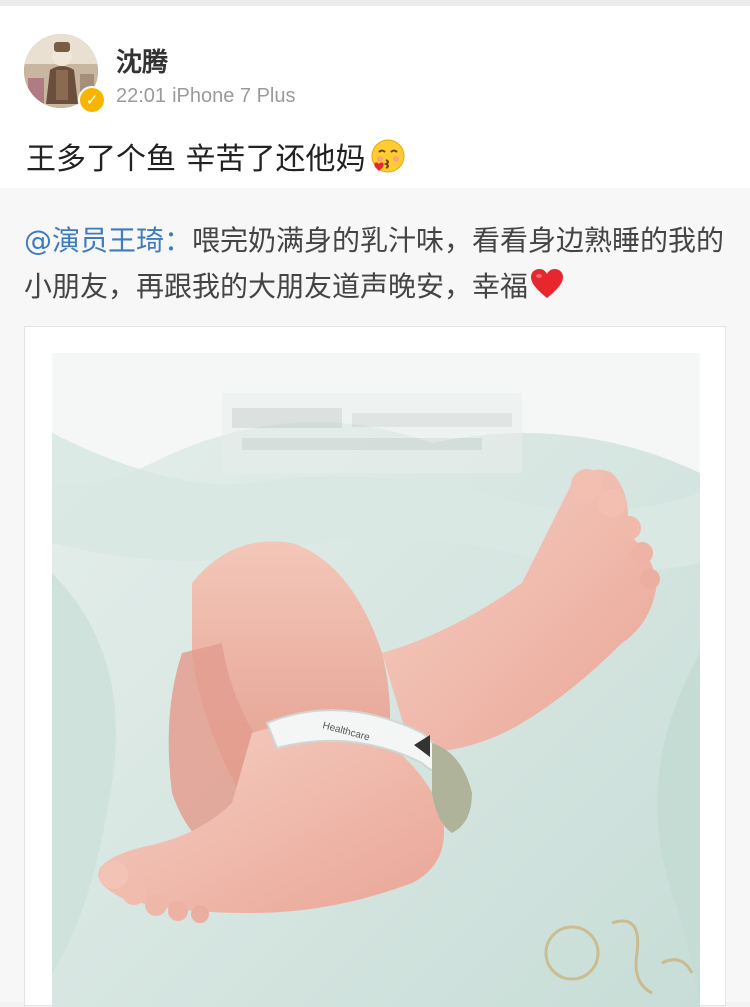 This screenshot has height=1007, width=750. I want to click on post-meta: 22:01 iPhone 7 Plus, so click(208, 96).